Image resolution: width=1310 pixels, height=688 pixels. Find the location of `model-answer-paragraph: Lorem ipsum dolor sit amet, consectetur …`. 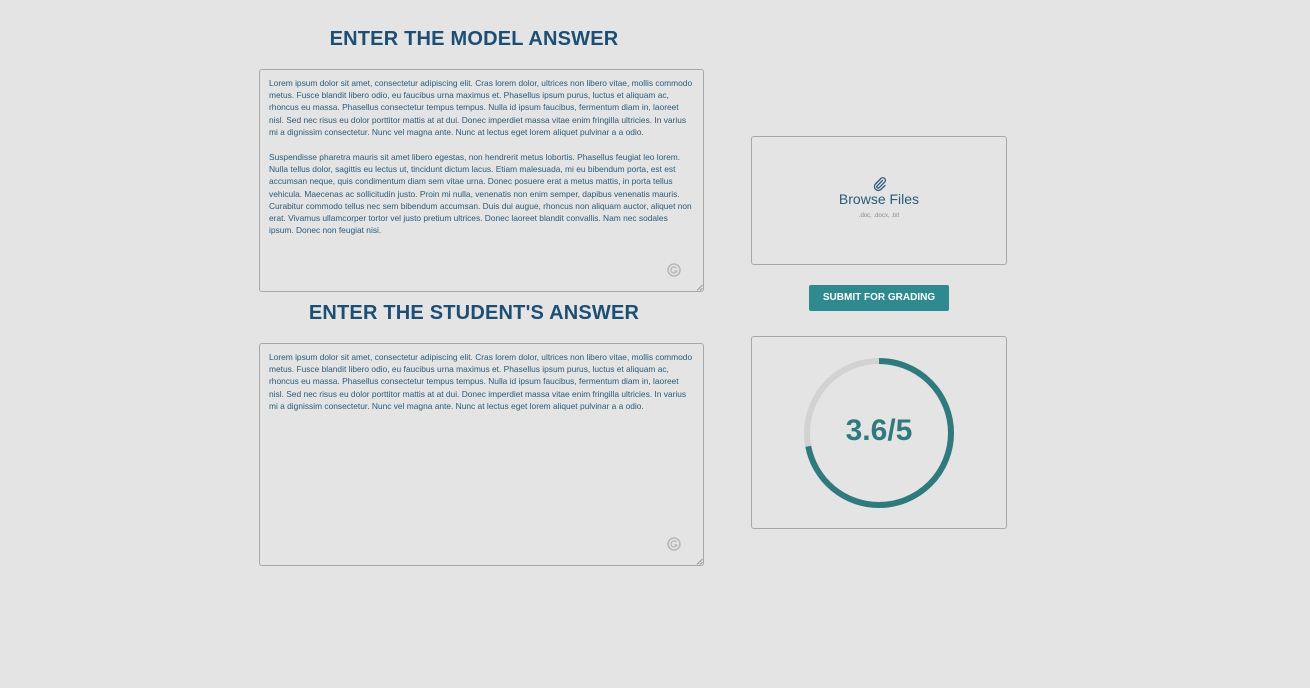

model-answer-paragraph: Lorem ipsum dolor sit amet, consectetur … is located at coordinates (481, 107).